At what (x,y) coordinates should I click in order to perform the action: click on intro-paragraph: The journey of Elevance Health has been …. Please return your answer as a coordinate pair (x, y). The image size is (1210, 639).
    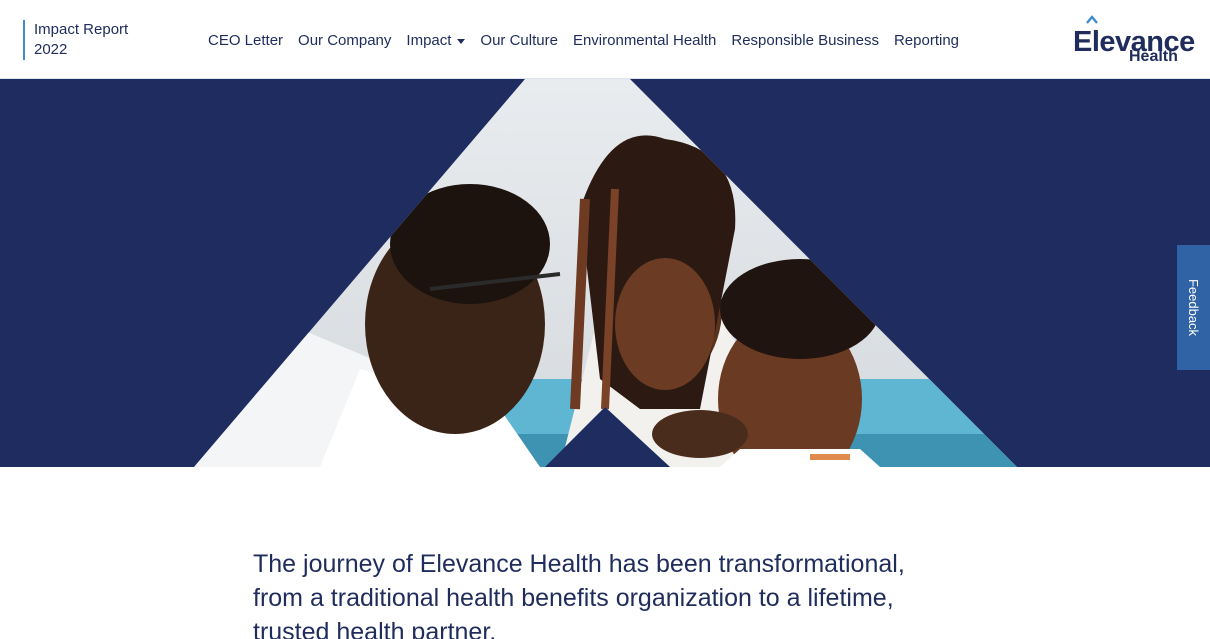
    Looking at the image, I should click on (579, 594).